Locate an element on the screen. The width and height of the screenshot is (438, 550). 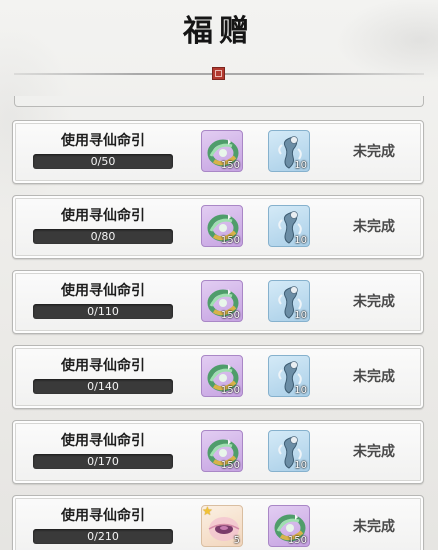
reward-count: 5 is located at coordinates (236, 540).